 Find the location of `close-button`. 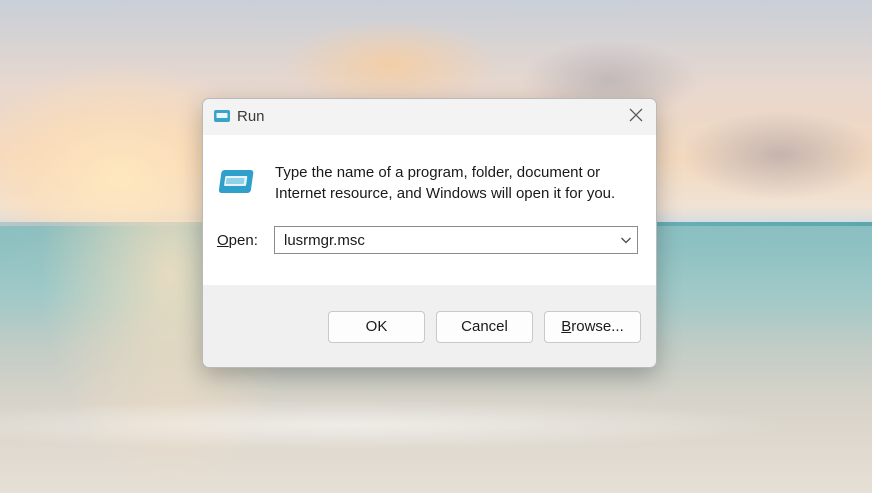

close-button is located at coordinates (636, 117).